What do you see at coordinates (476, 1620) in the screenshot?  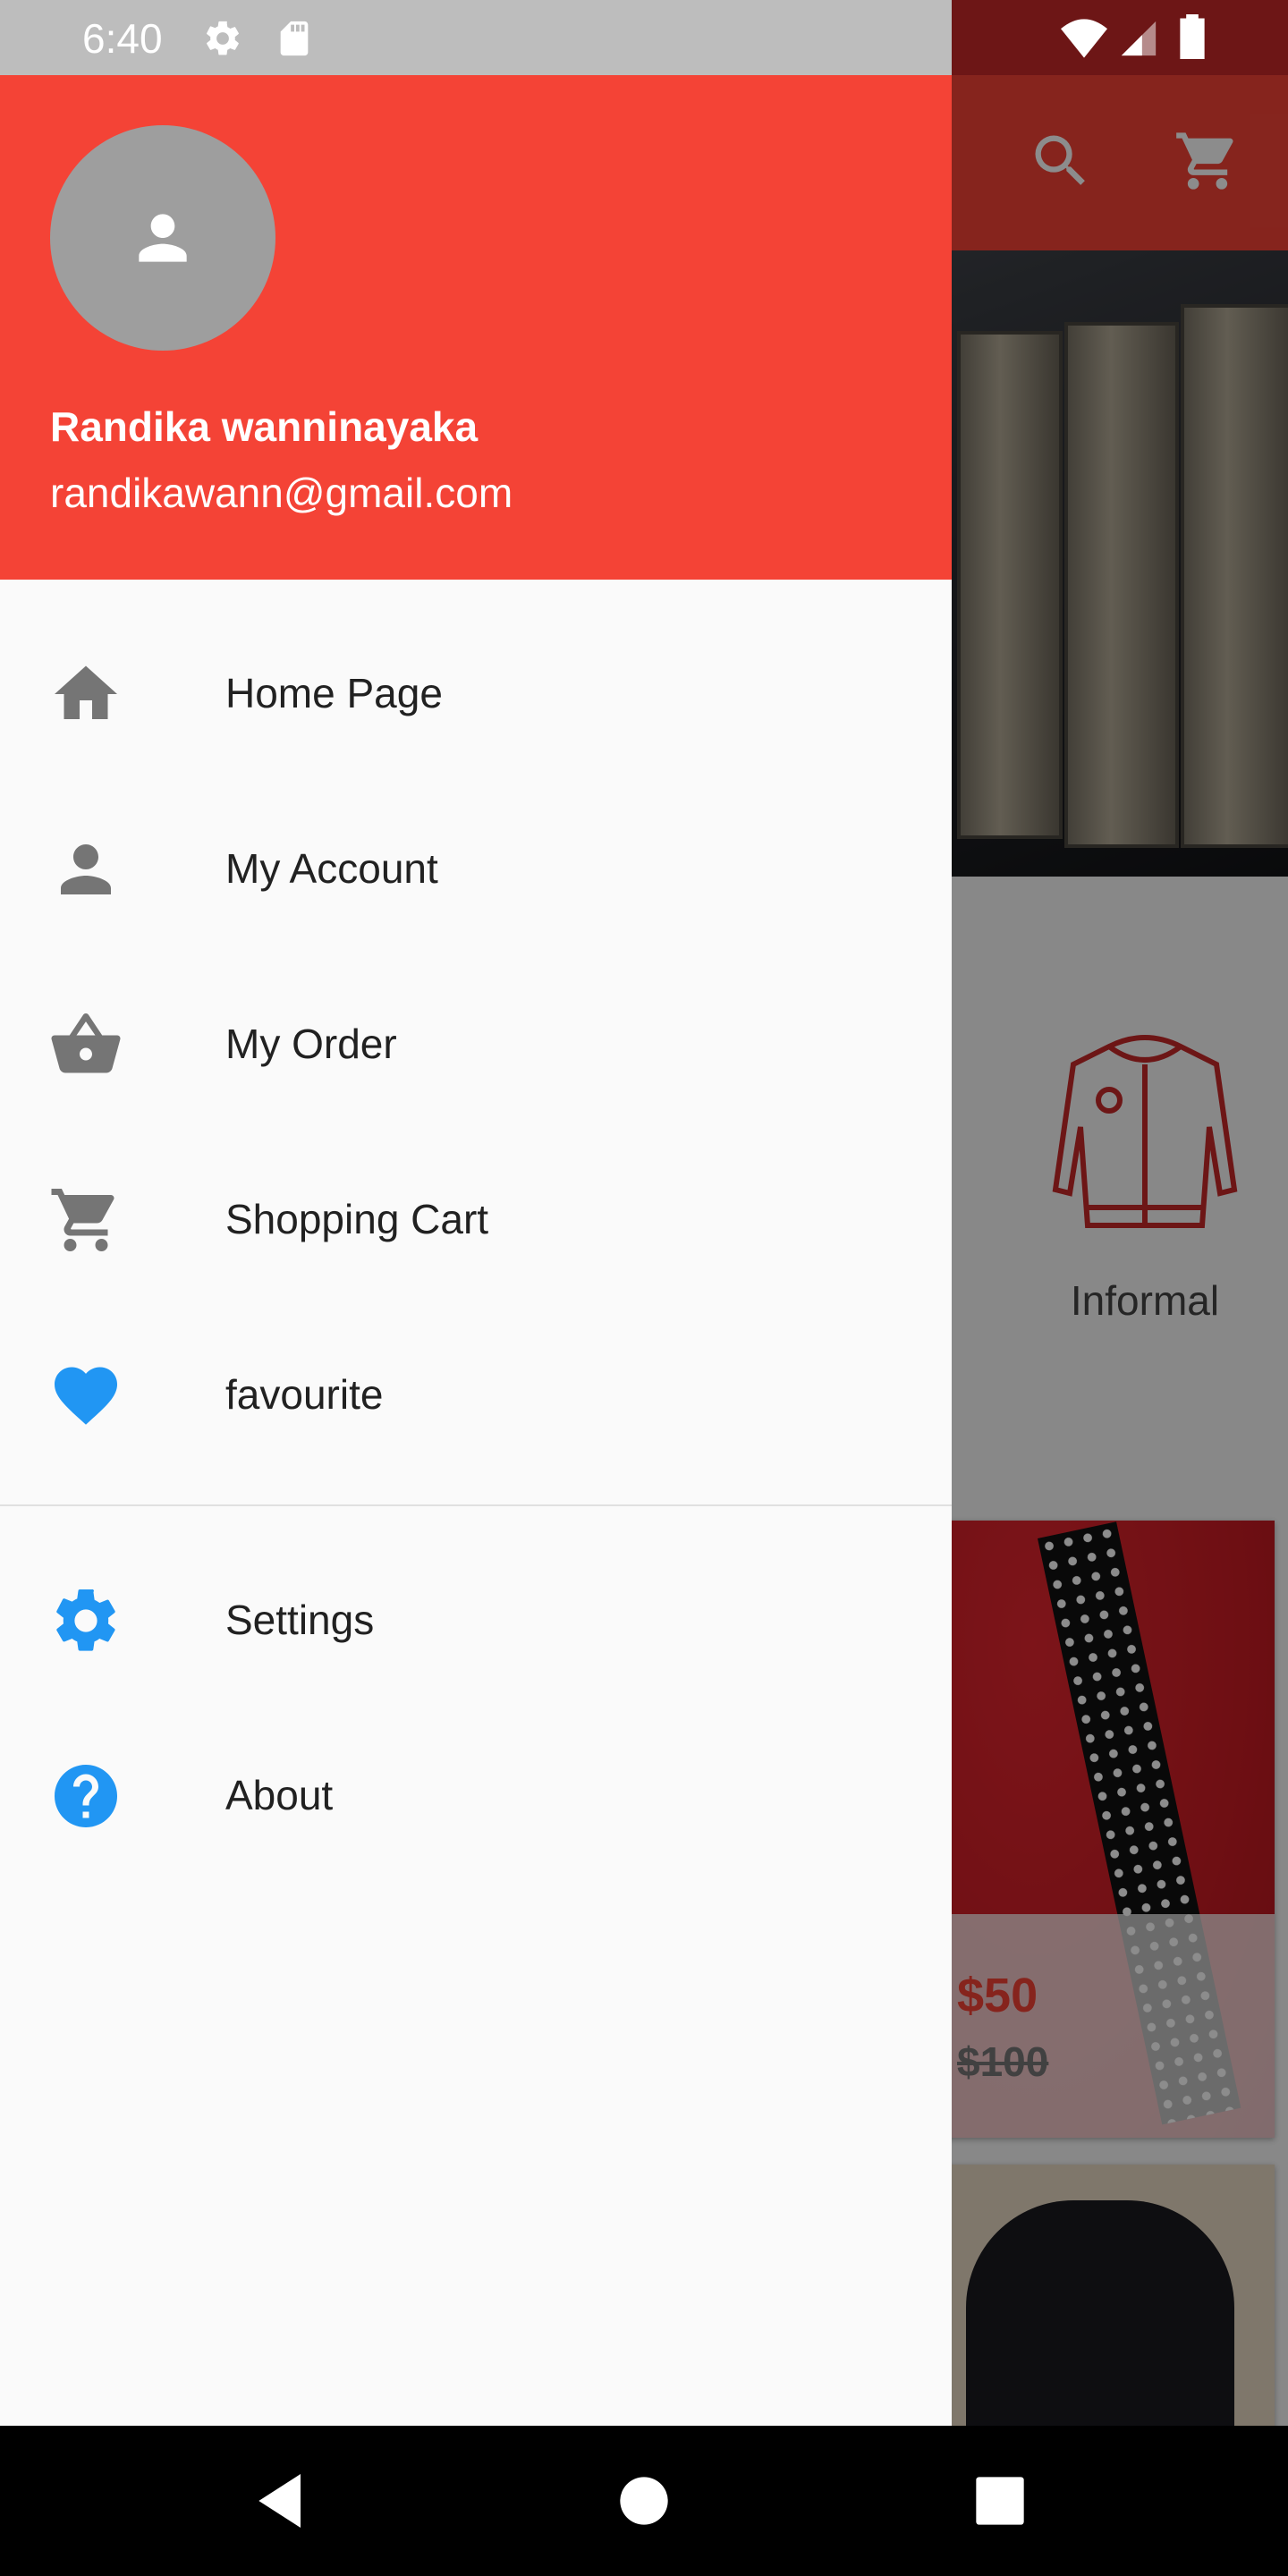 I see `menu-item-settings: Settings` at bounding box center [476, 1620].